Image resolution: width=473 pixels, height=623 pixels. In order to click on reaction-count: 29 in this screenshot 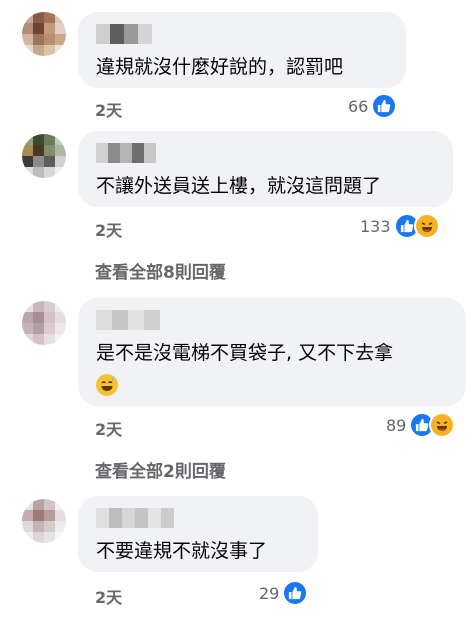, I will do `click(269, 593)`.